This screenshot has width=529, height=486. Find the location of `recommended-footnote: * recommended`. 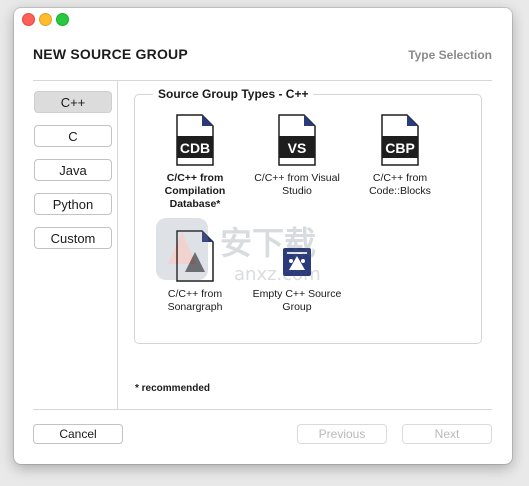

recommended-footnote: * recommended is located at coordinates (173, 388).